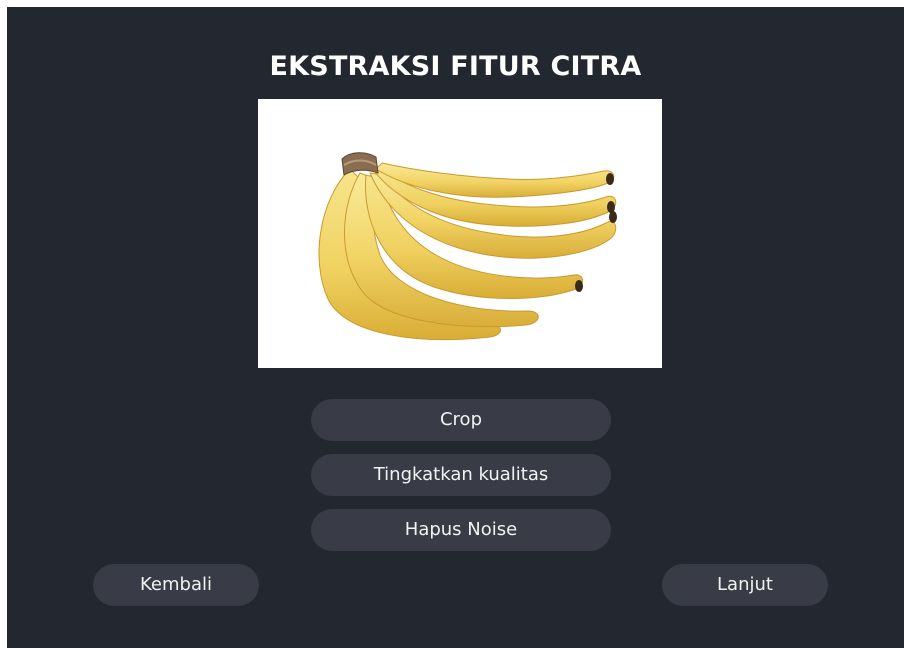 This screenshot has height=648, width=904. Describe the element at coordinates (461, 420) in the screenshot. I see `crop-button: Crop` at that location.